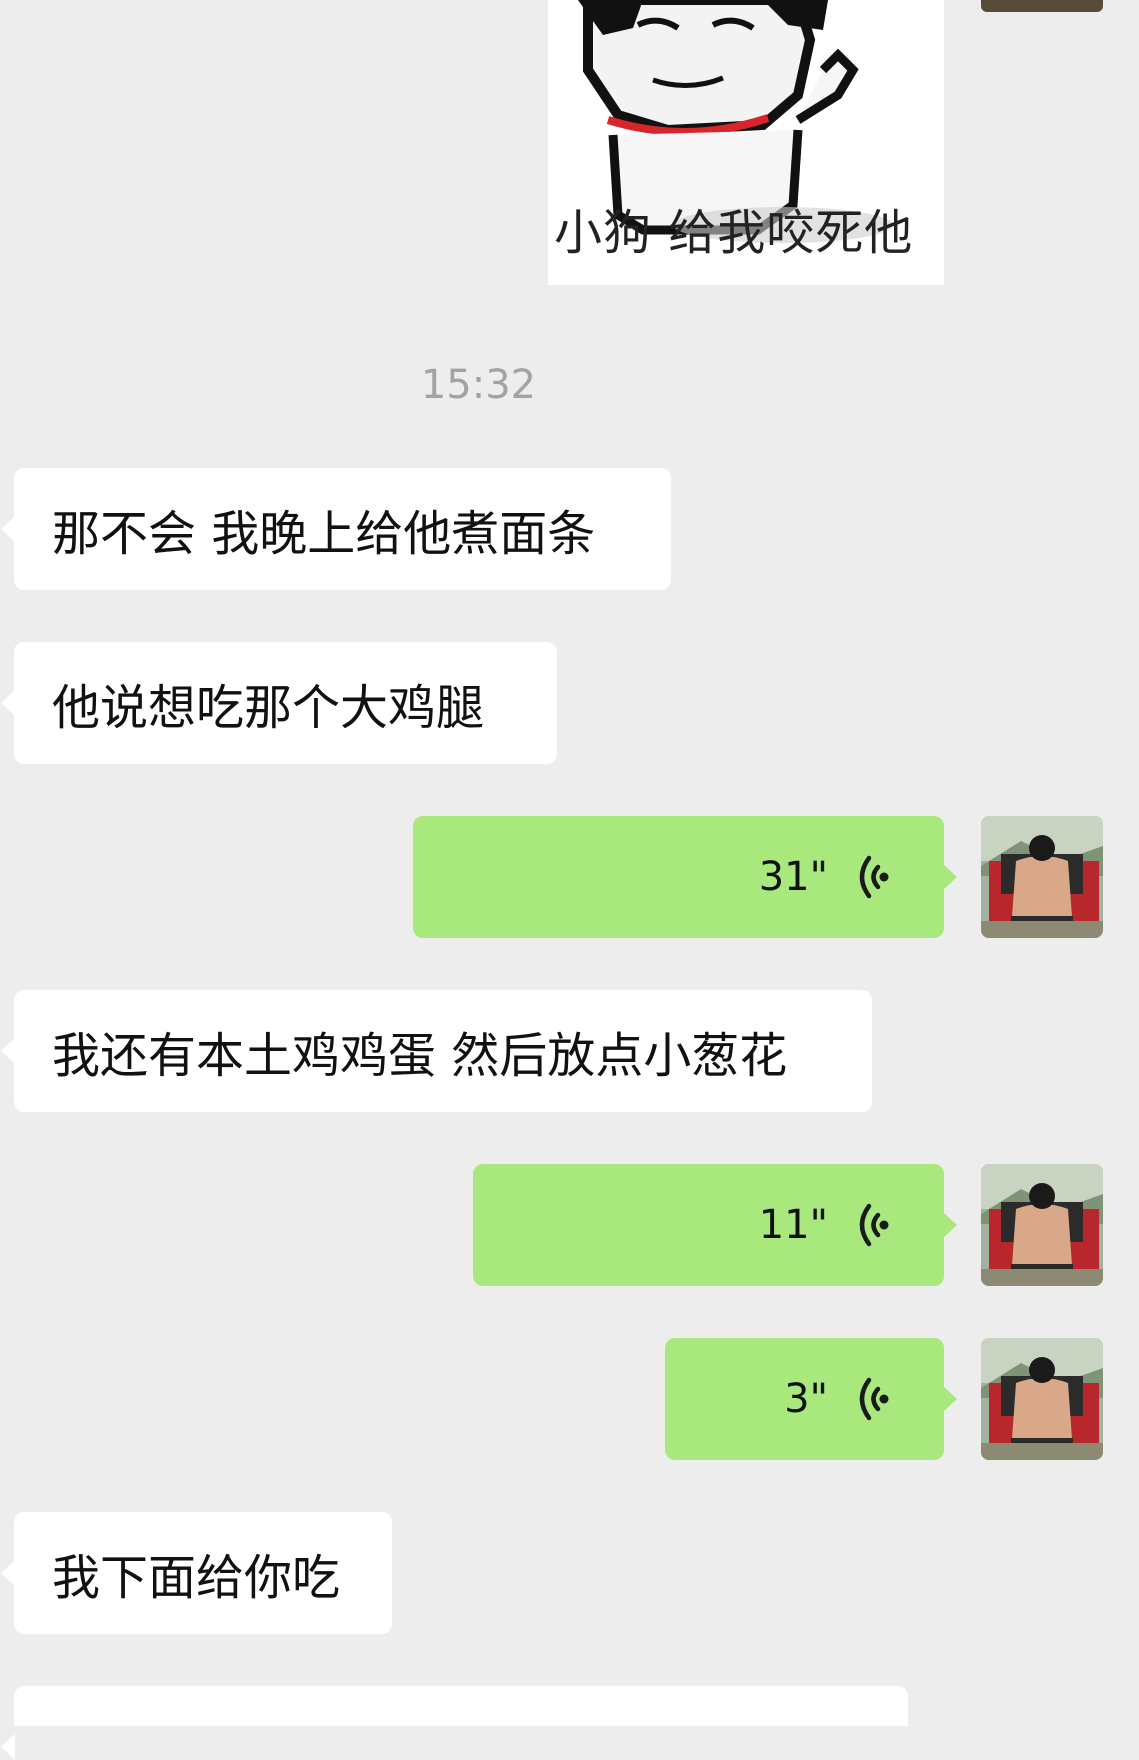 This screenshot has width=1139, height=1760. Describe the element at coordinates (734, 233) in the screenshot. I see `sticker-caption: 小狗 给我咬死他` at that location.